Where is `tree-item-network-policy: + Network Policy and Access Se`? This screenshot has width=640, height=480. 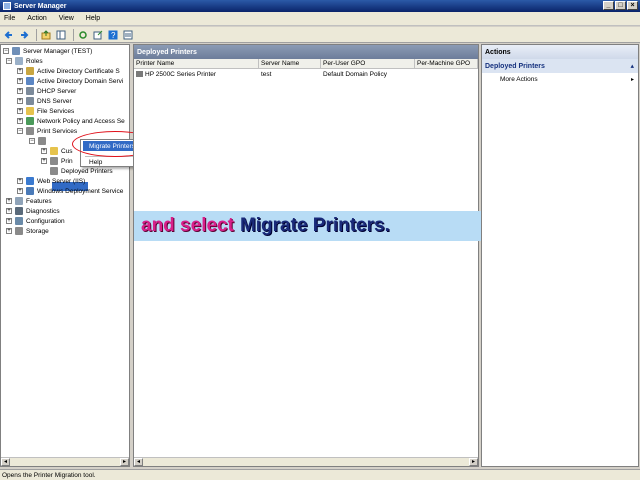
tree-item-network-policy: + Network Policy and Access Se is located at coordinates (71, 121).